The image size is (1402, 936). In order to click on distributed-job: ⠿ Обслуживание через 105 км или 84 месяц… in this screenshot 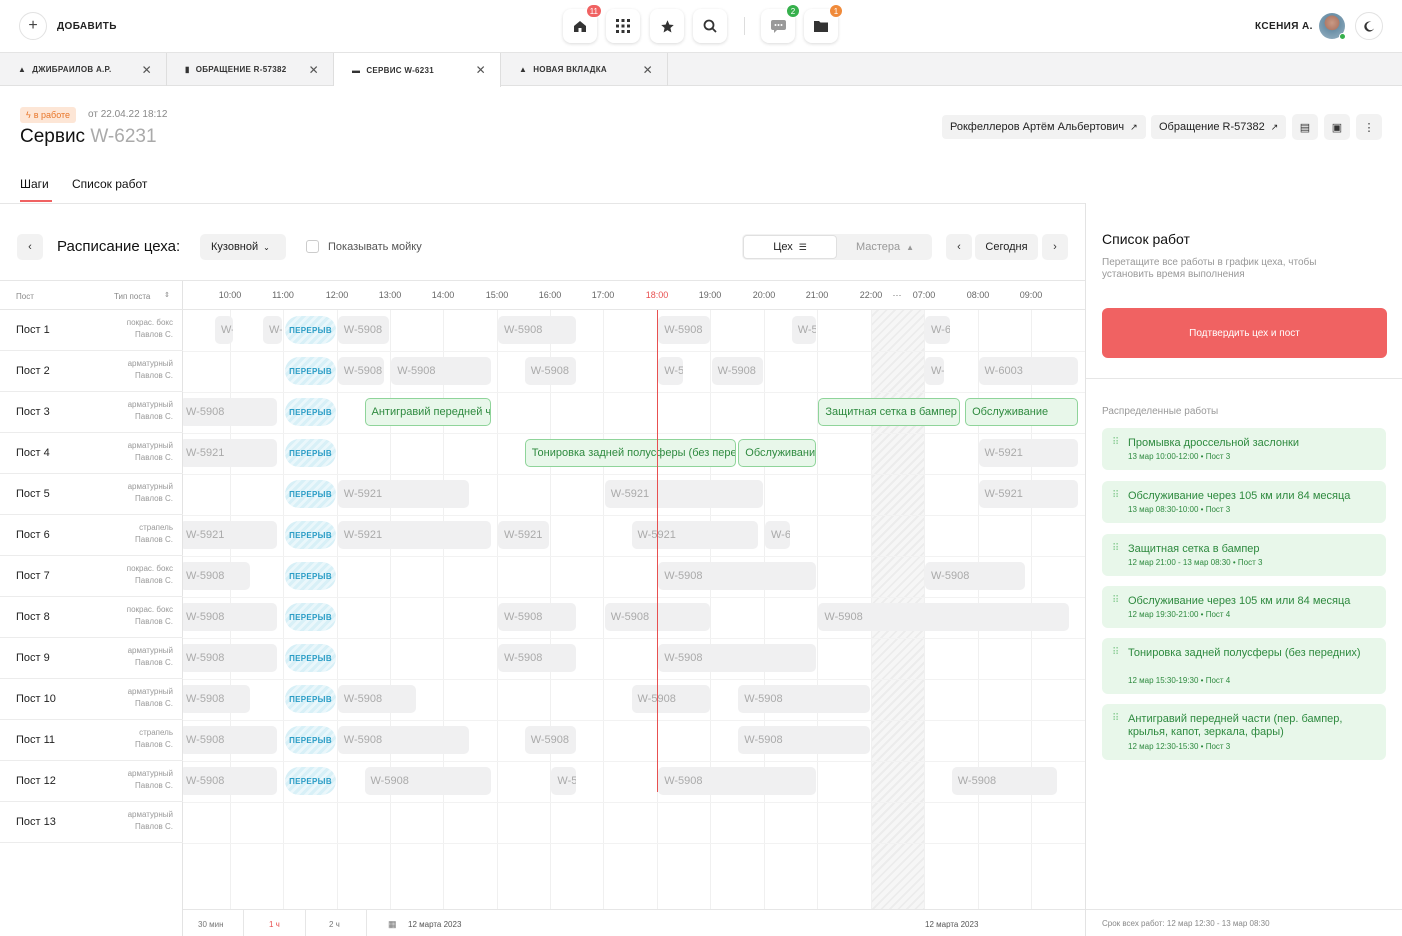, I will do `click(1244, 607)`.